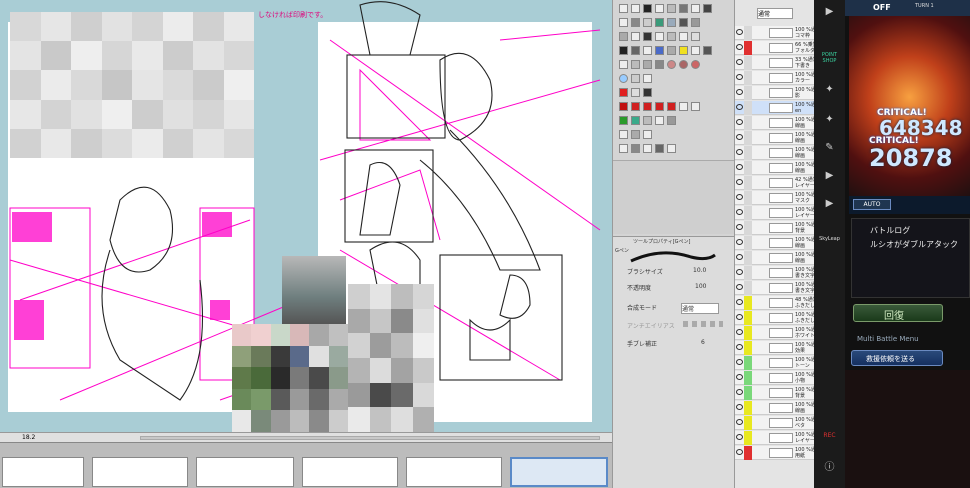  What do you see at coordinates (775, 33) in the screenshot?
I see `layer-row: 100 %通常 コマ枠` at bounding box center [775, 33].